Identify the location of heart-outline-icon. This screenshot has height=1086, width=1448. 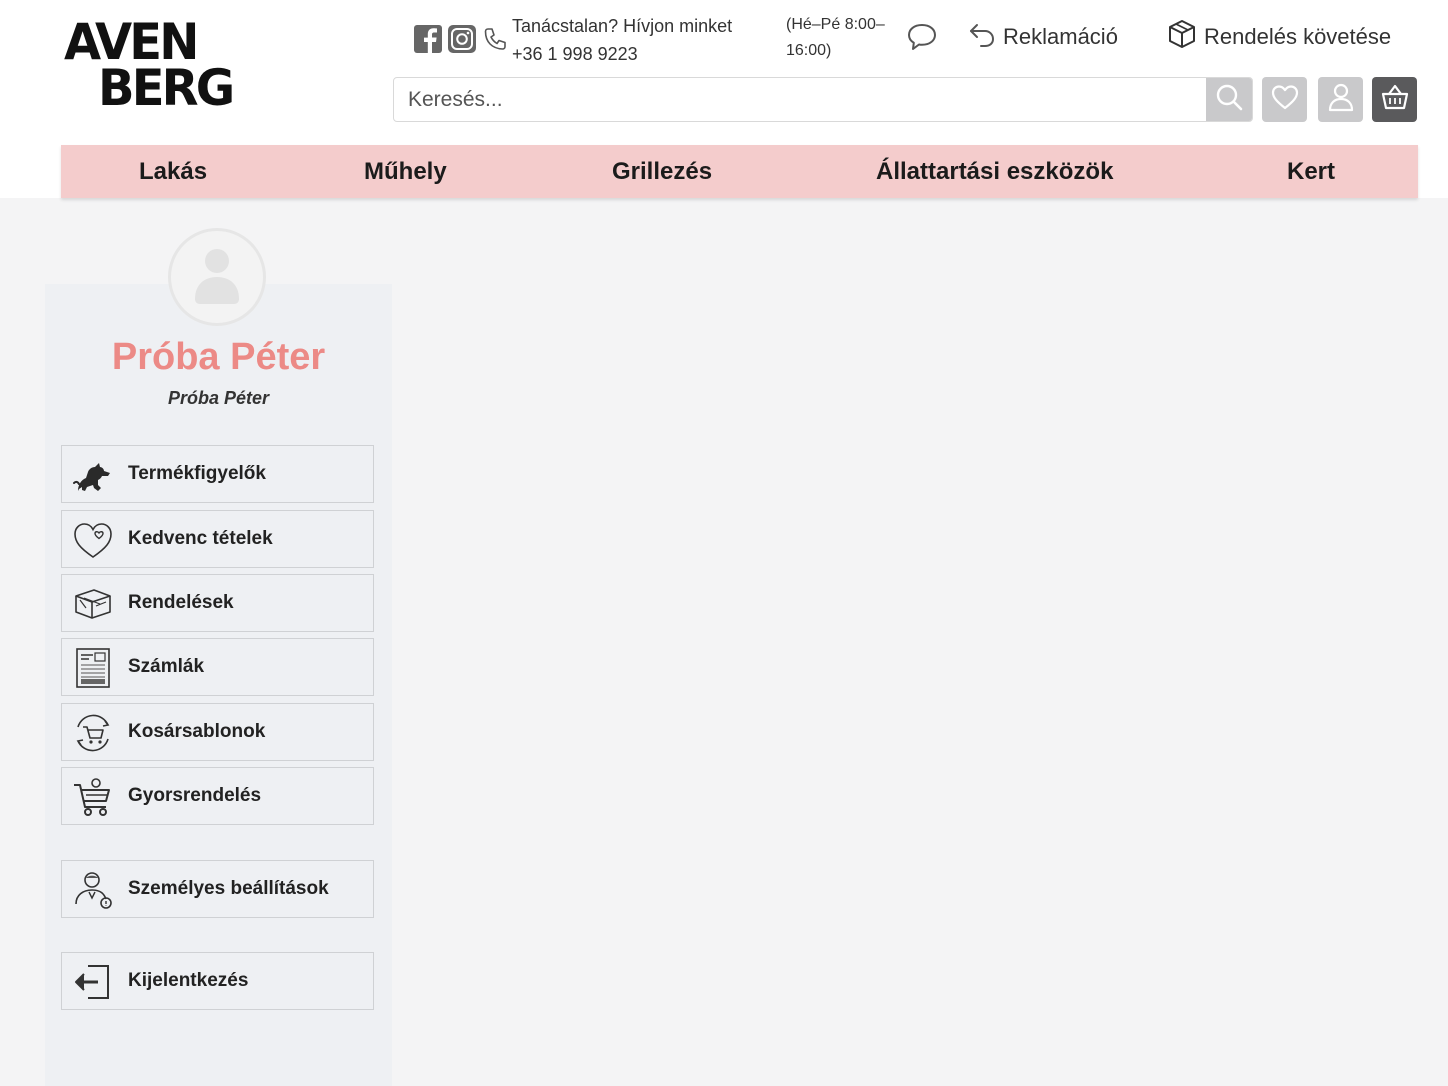
(93, 540).